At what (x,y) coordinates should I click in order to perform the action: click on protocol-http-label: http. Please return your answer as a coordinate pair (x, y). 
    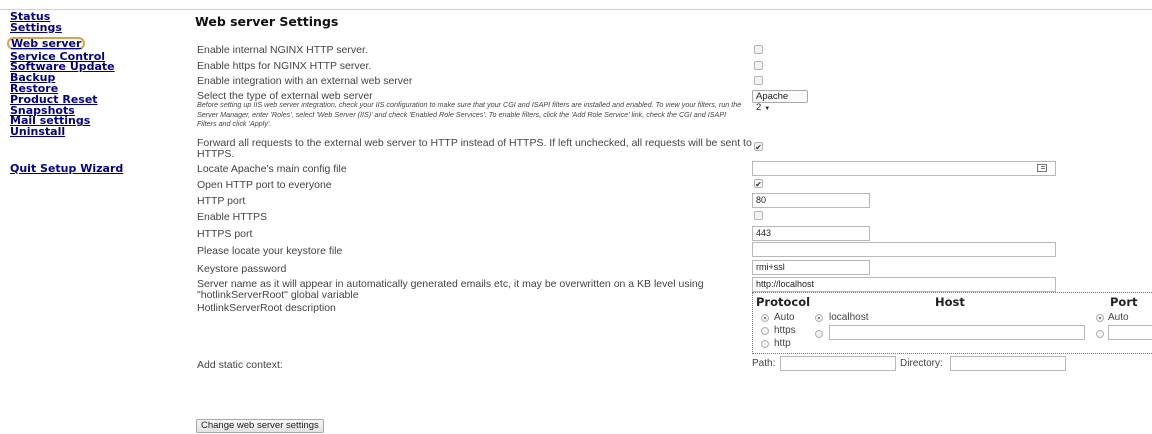
    Looking at the image, I should click on (782, 343).